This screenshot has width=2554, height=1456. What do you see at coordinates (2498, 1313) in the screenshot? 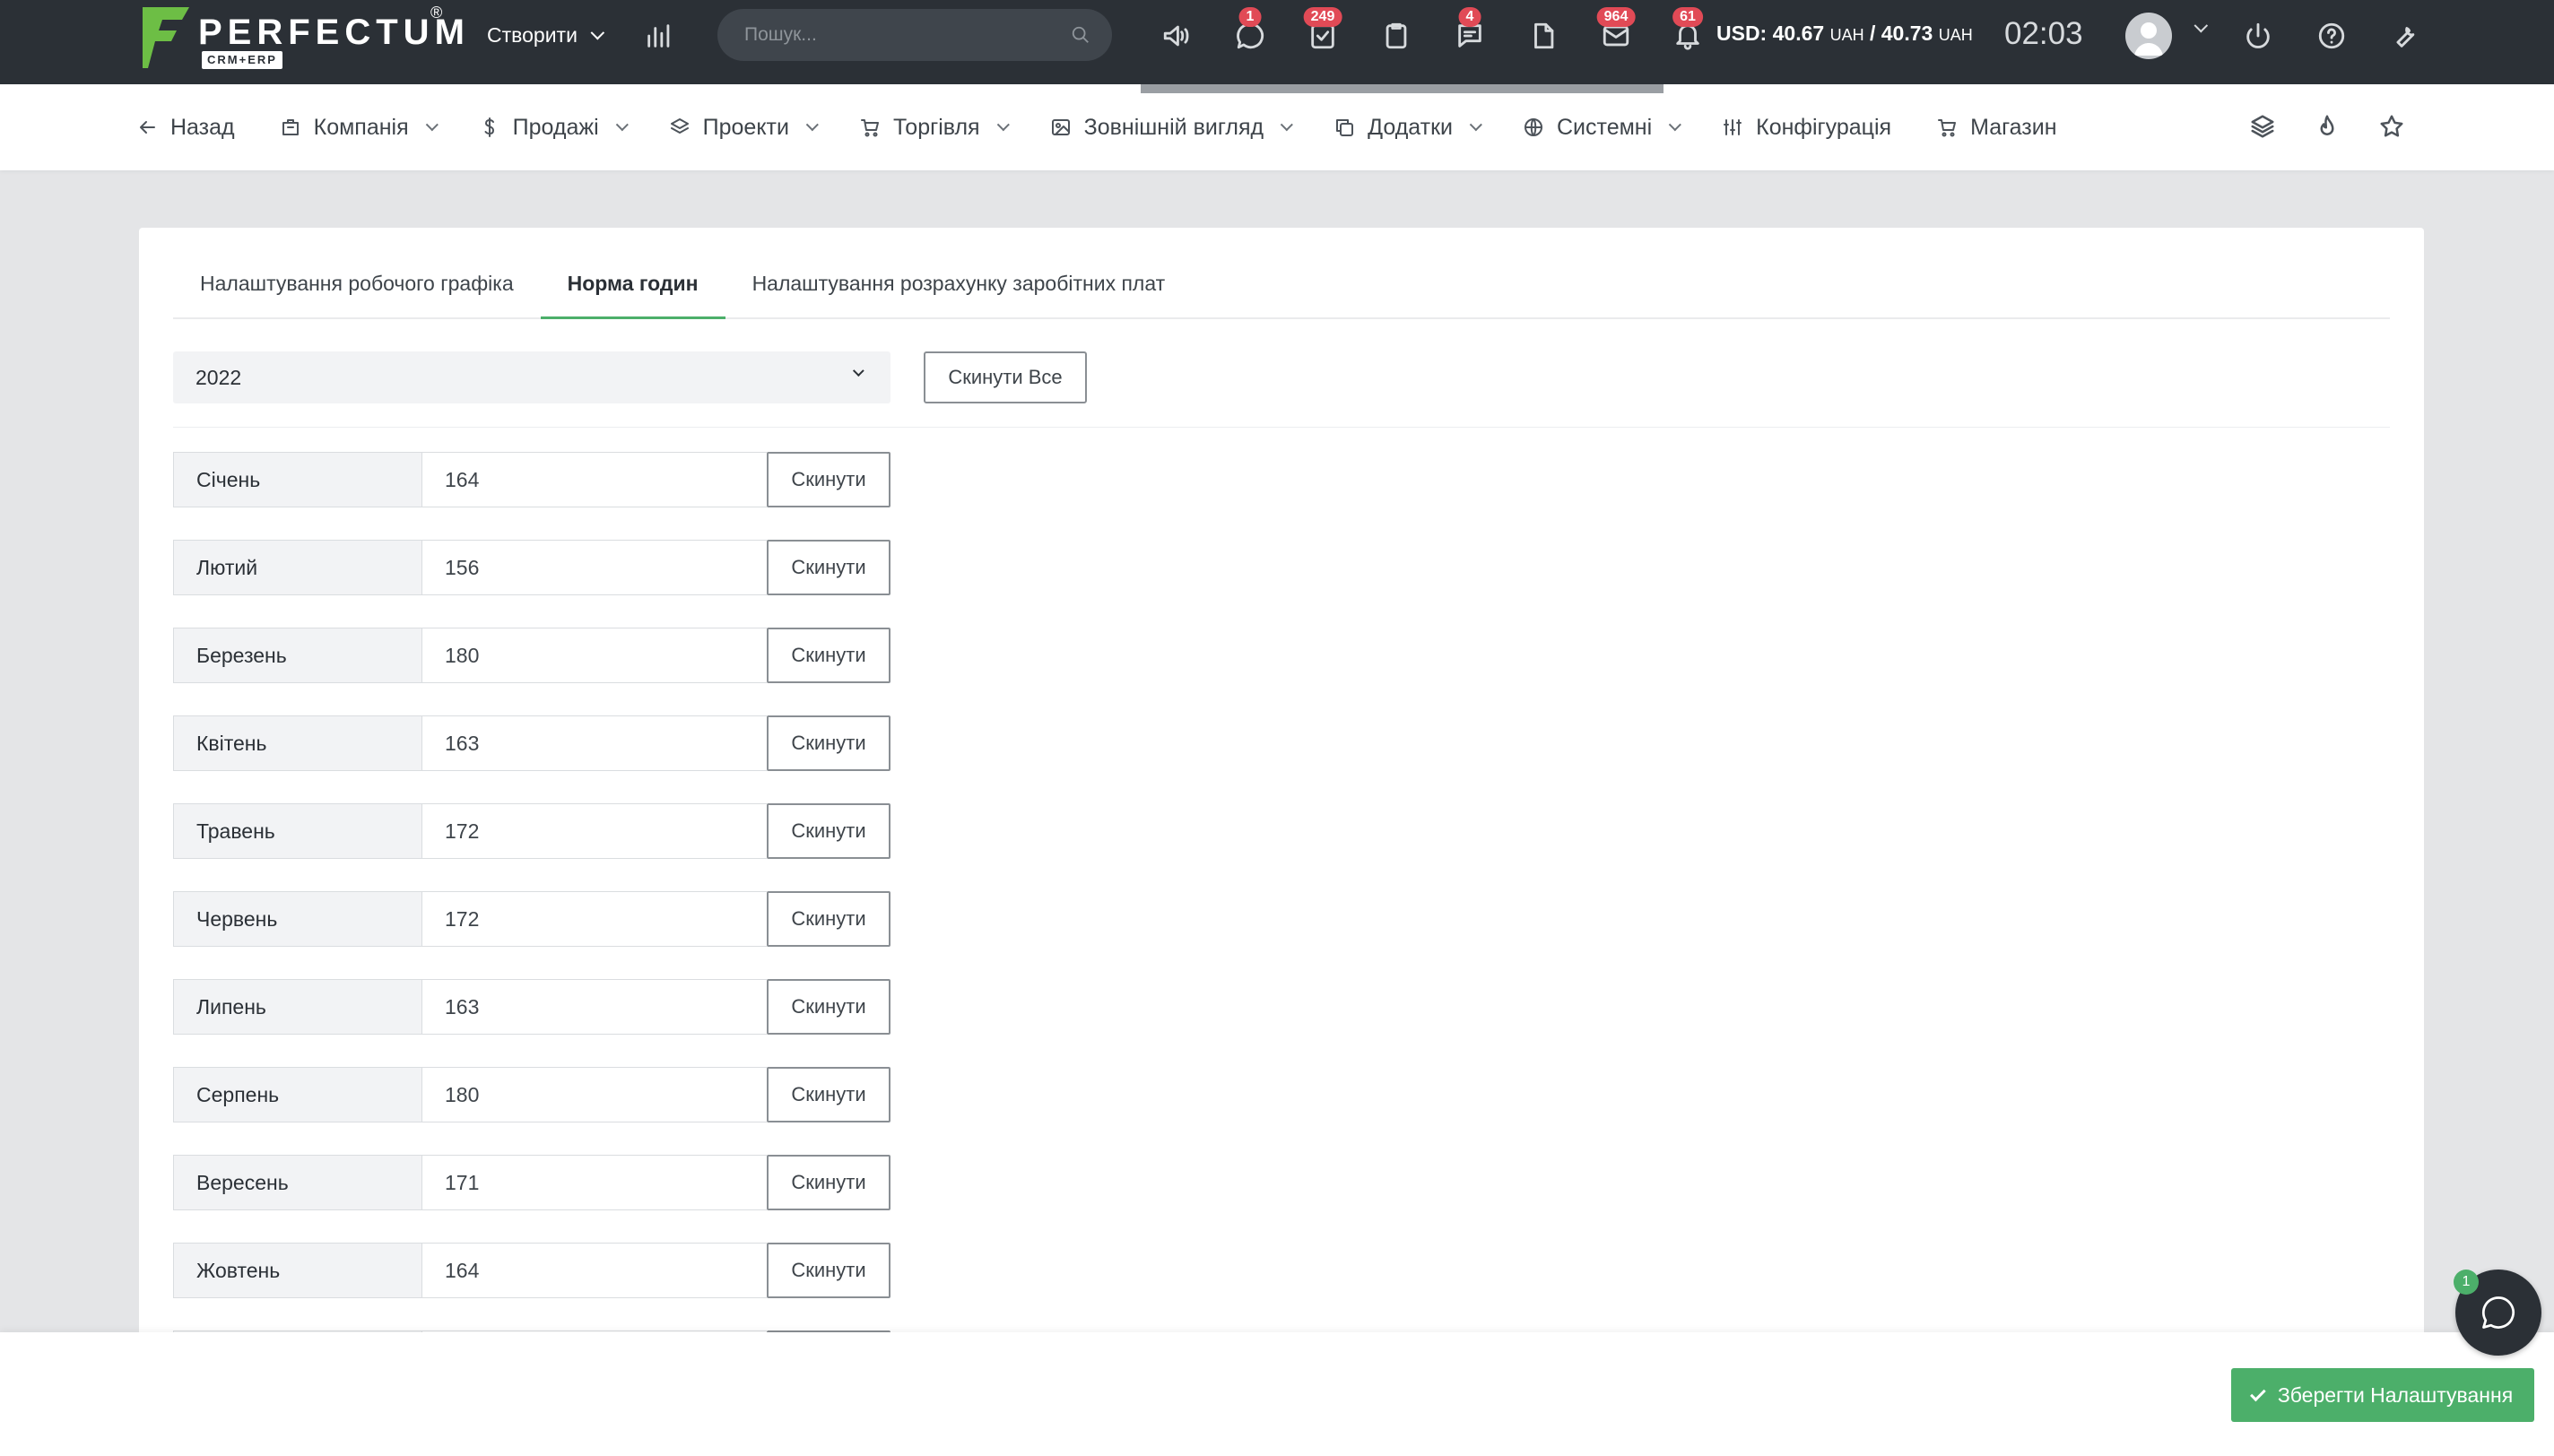
I see `chat-bubble-icon` at bounding box center [2498, 1313].